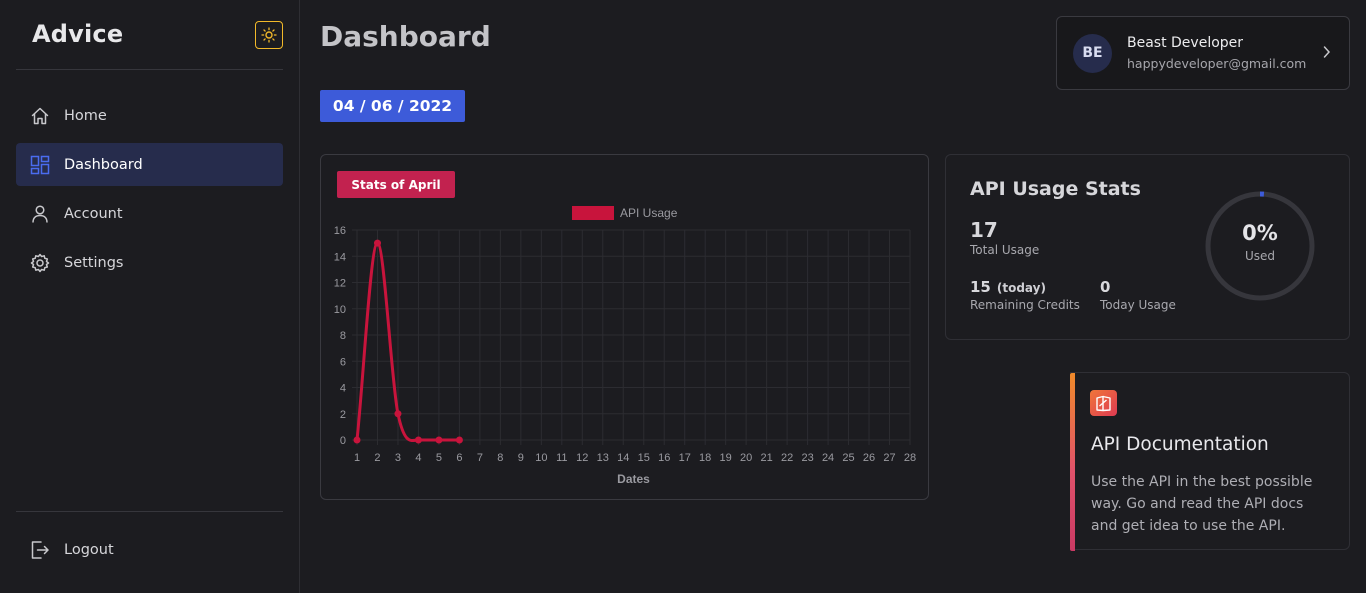 The image size is (1366, 593). What do you see at coordinates (40, 214) in the screenshot?
I see `user-icon` at bounding box center [40, 214].